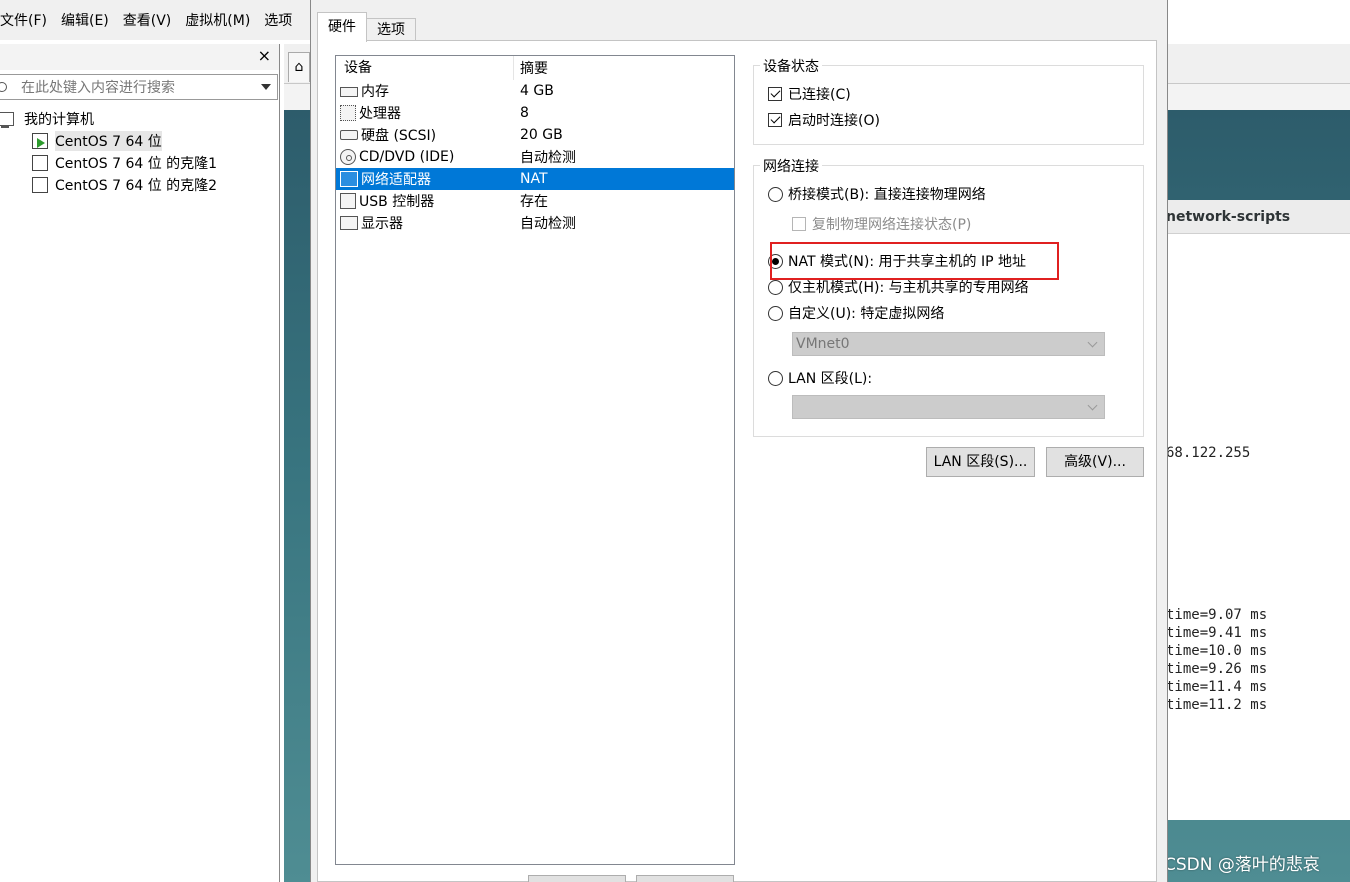  I want to click on connect-on-power-row: 启动时连接(O), so click(824, 120).